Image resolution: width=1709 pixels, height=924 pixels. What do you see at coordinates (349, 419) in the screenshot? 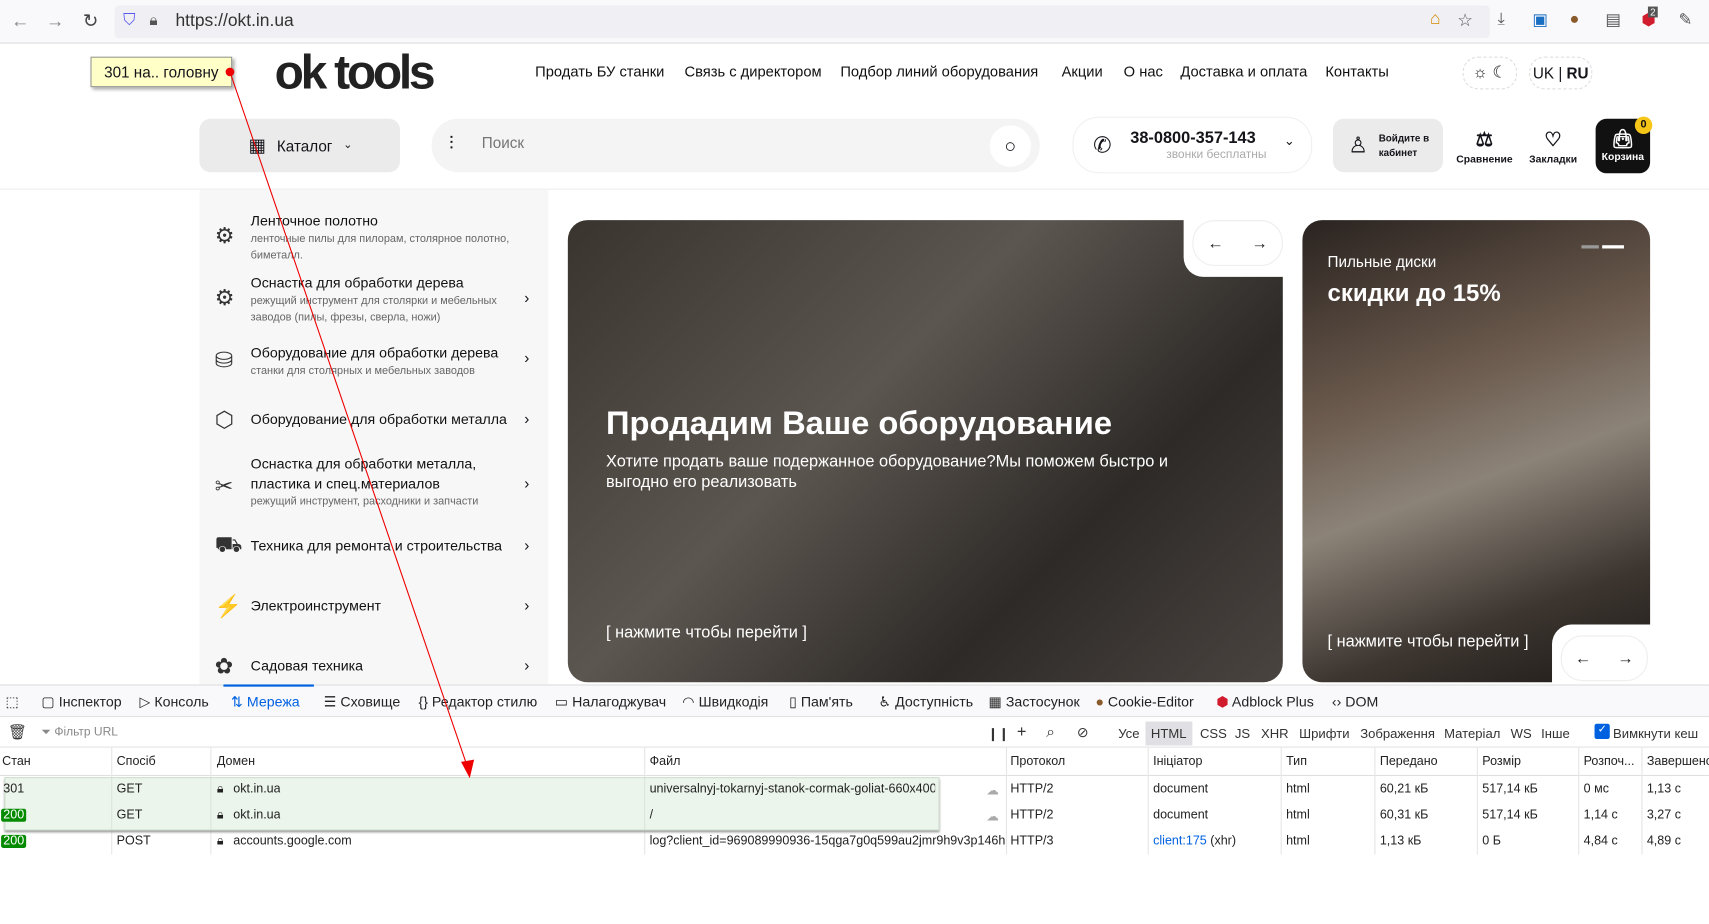
I see `arrow-line` at bounding box center [349, 419].